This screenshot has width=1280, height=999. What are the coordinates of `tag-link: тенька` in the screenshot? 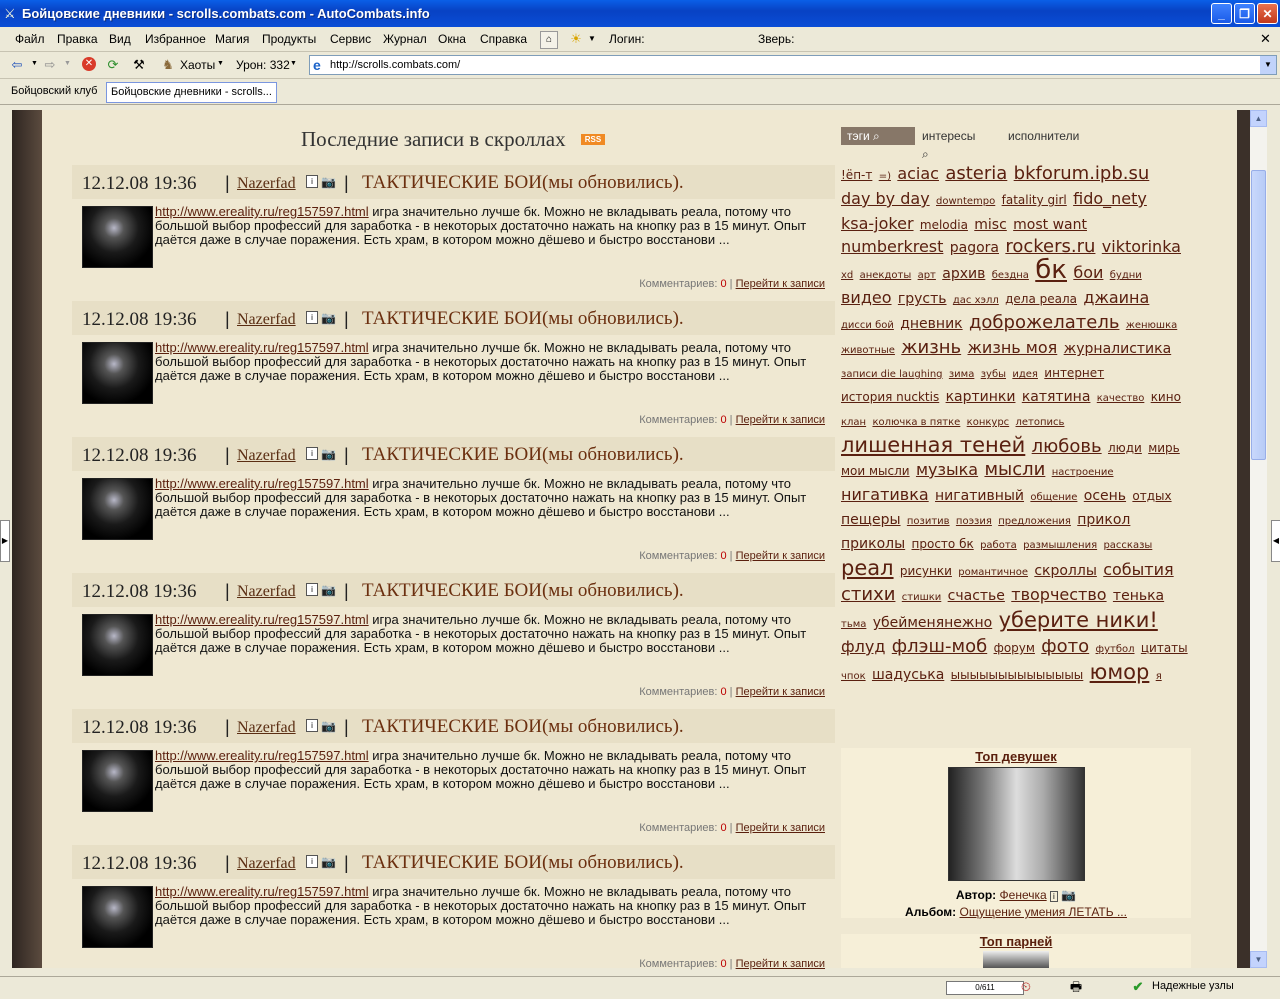 It's located at (1138, 596).